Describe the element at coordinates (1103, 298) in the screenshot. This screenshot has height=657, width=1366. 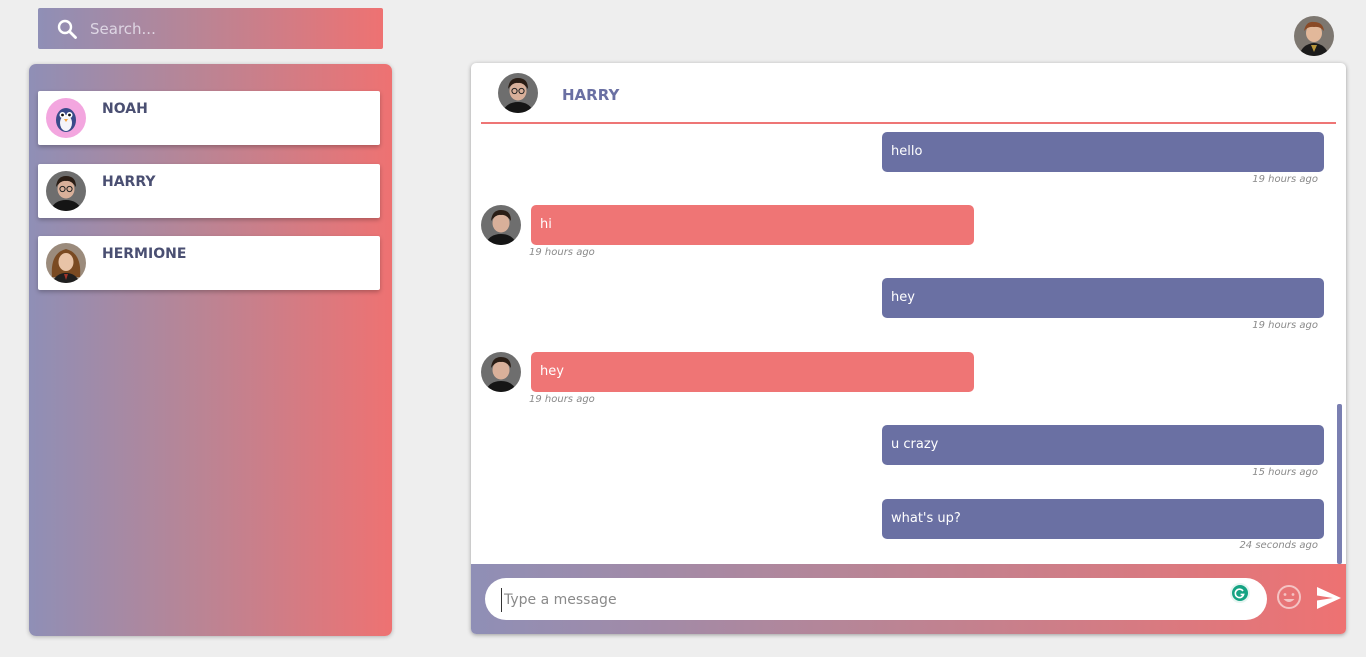
I see `message-bubble-outgoing: hey` at that location.